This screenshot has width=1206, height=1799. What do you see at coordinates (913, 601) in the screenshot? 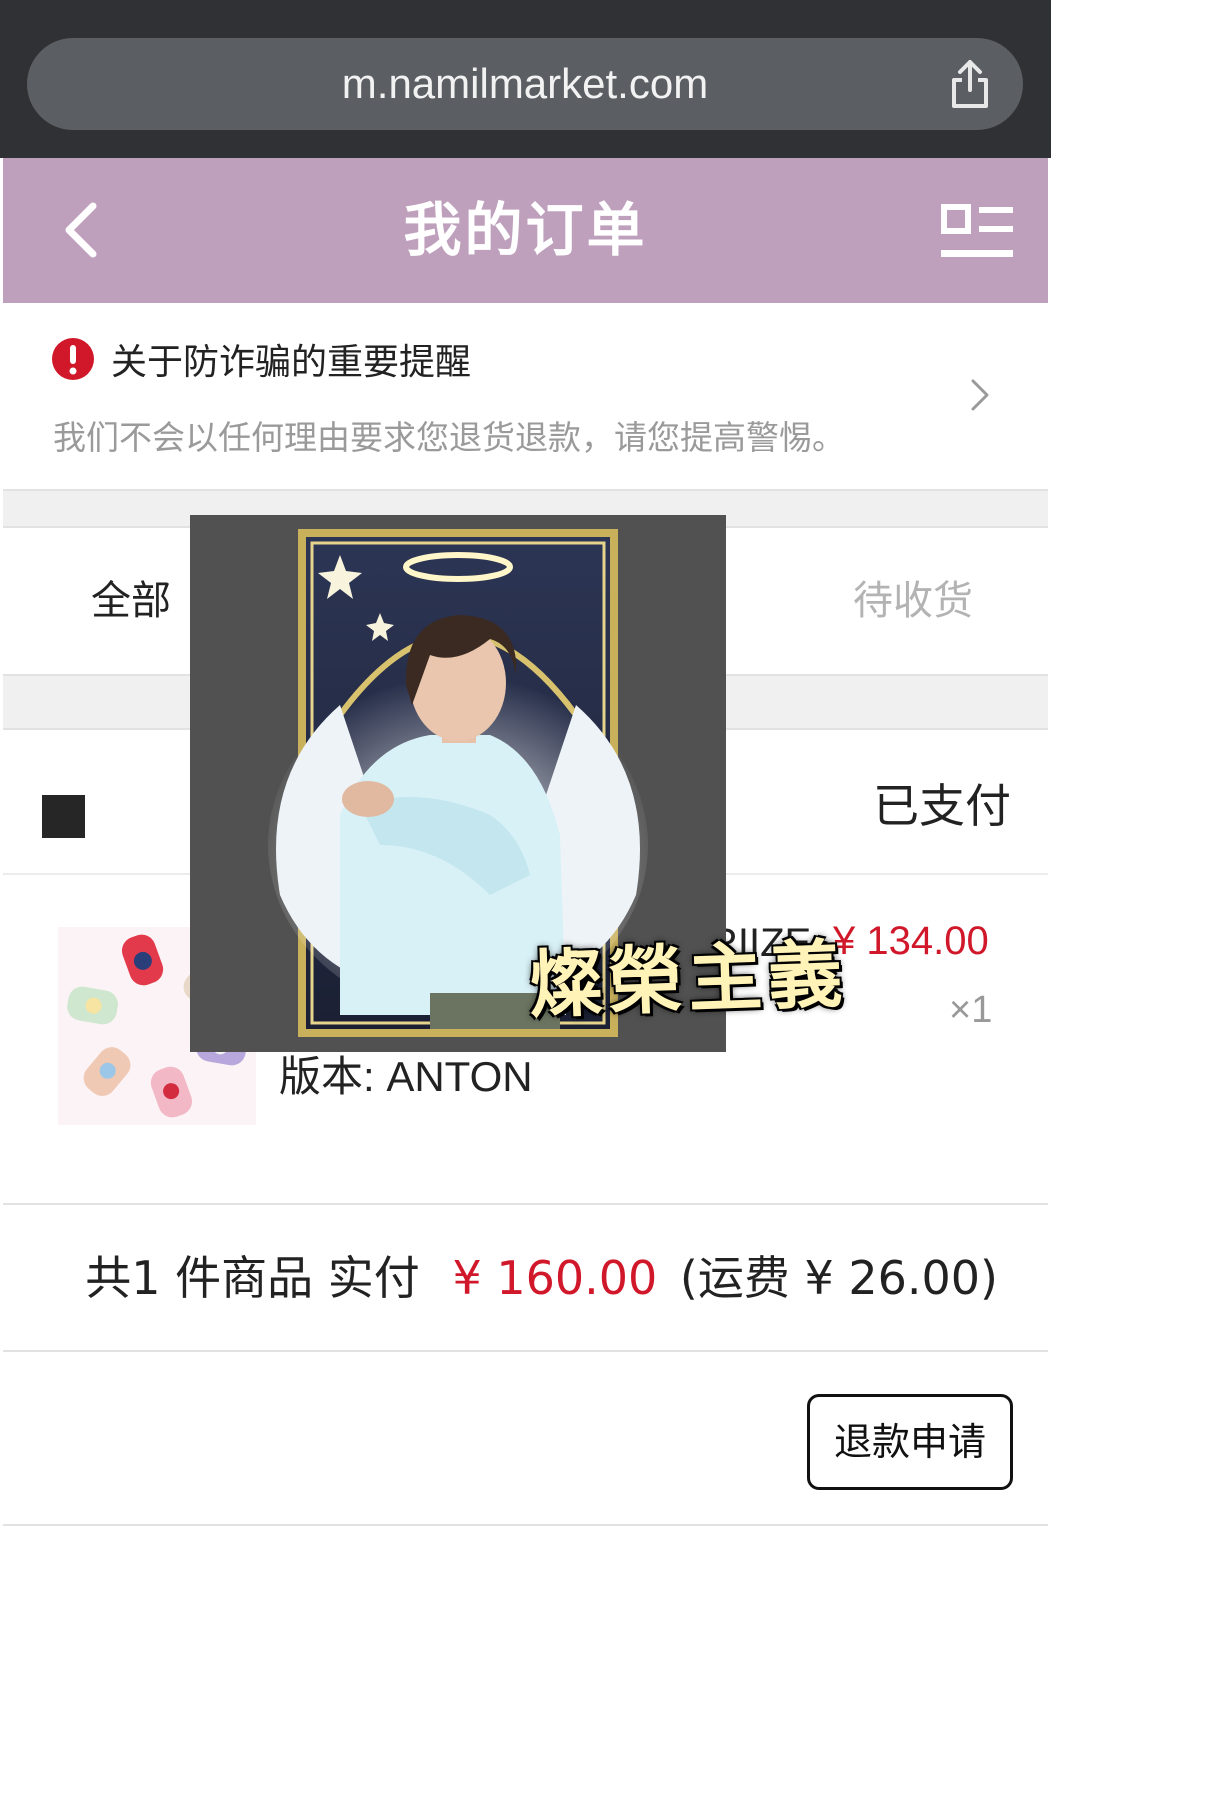
I see `tab-pending-receipt: 待收货` at bounding box center [913, 601].